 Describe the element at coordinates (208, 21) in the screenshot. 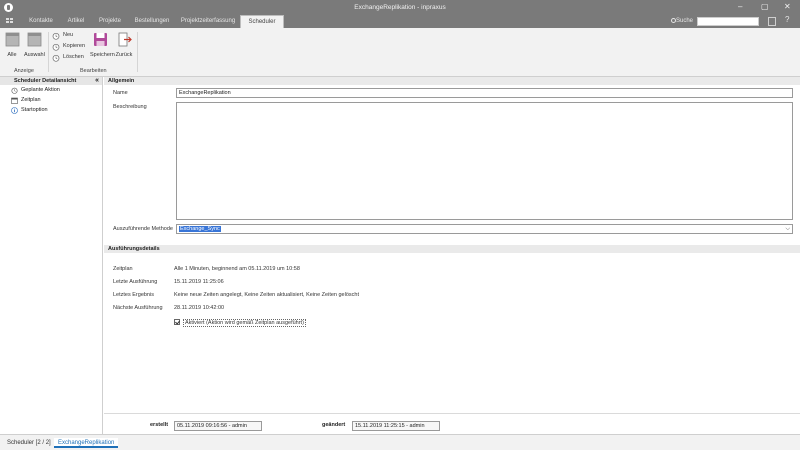

I see `tab-projektzeiterfassung: Projektzeiterfassung` at that location.